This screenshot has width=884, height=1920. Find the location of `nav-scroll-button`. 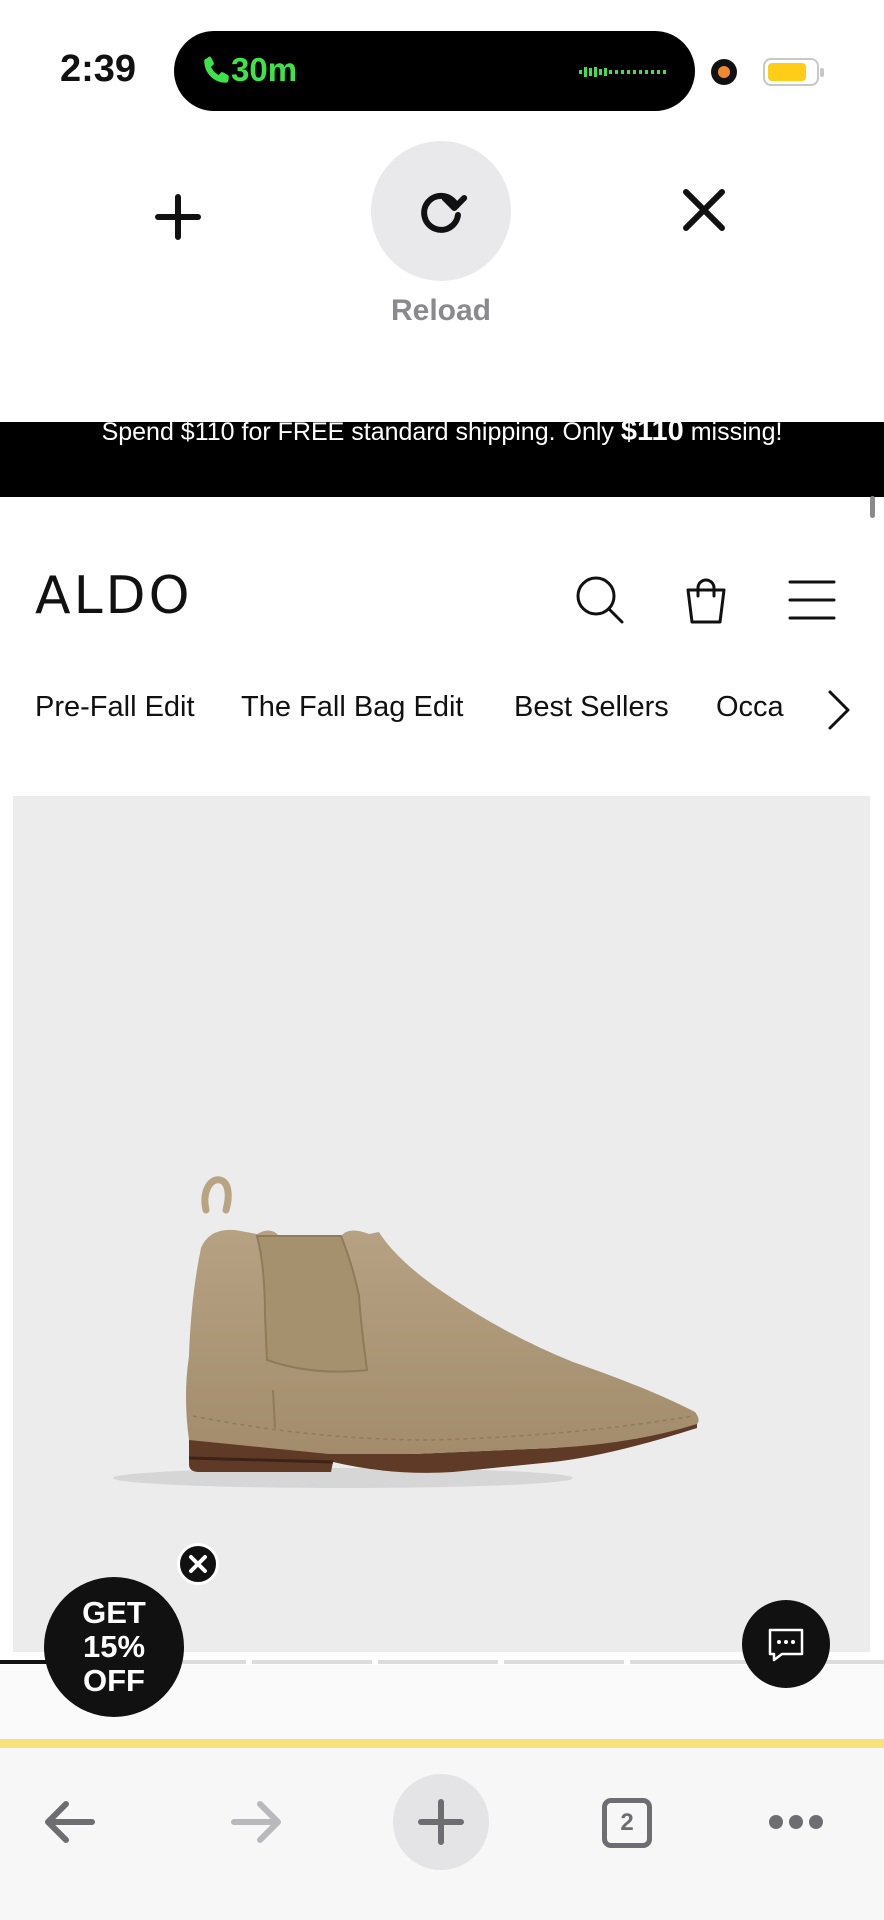

nav-scroll-button is located at coordinates (840, 710).